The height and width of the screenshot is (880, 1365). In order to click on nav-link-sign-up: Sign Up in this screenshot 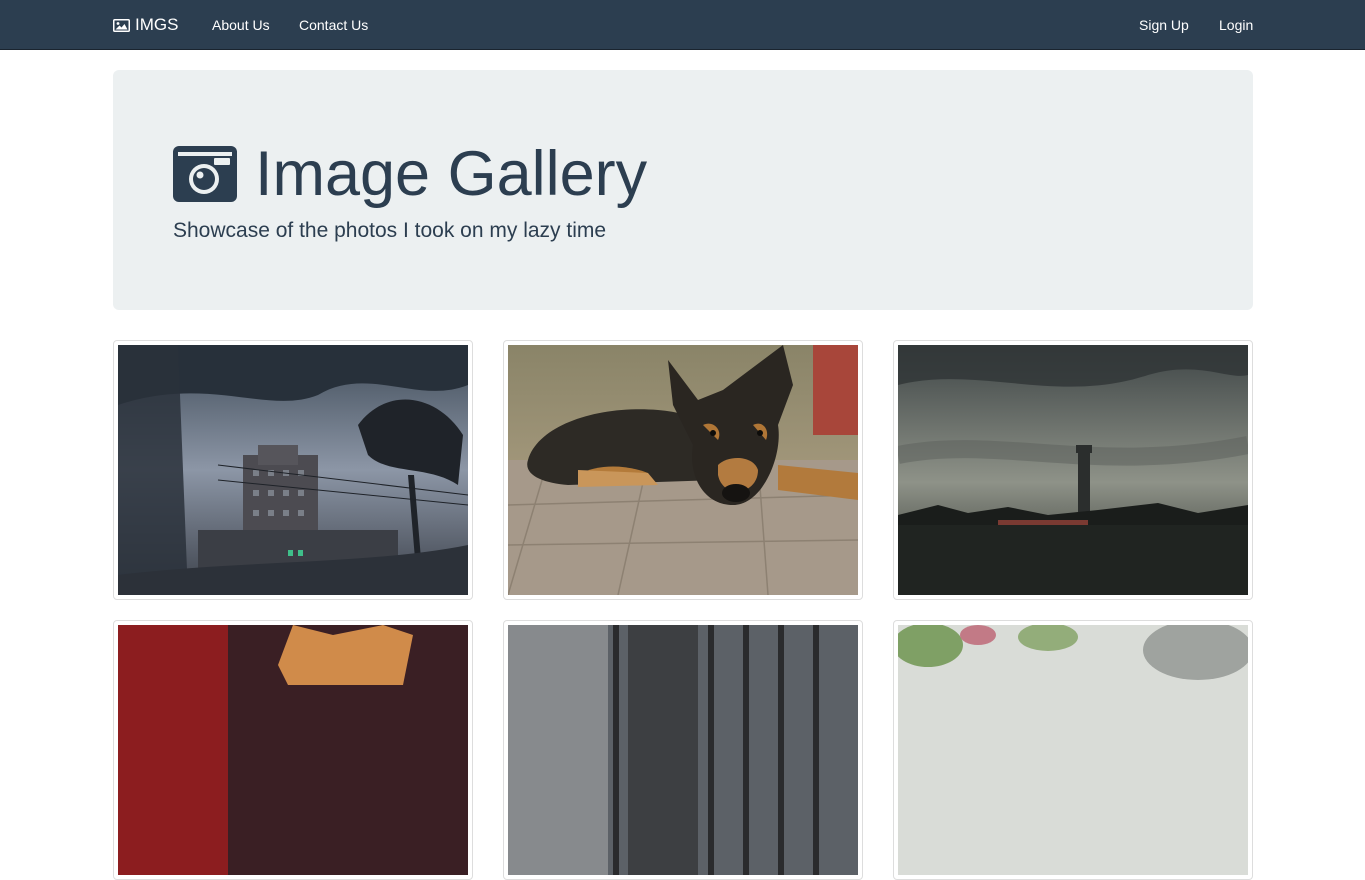, I will do `click(1164, 25)`.